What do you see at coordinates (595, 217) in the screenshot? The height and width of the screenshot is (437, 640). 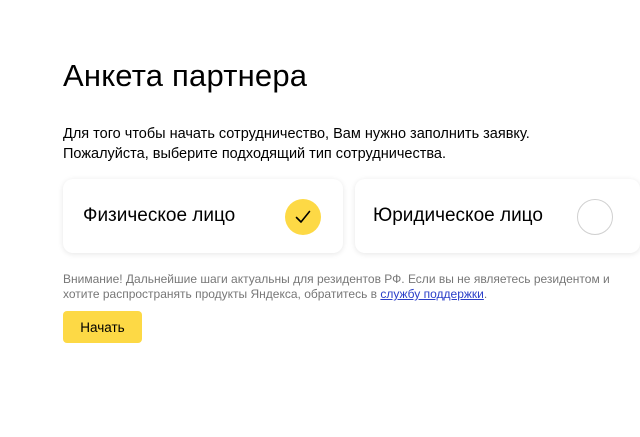 I see `empty-radio-icon` at bounding box center [595, 217].